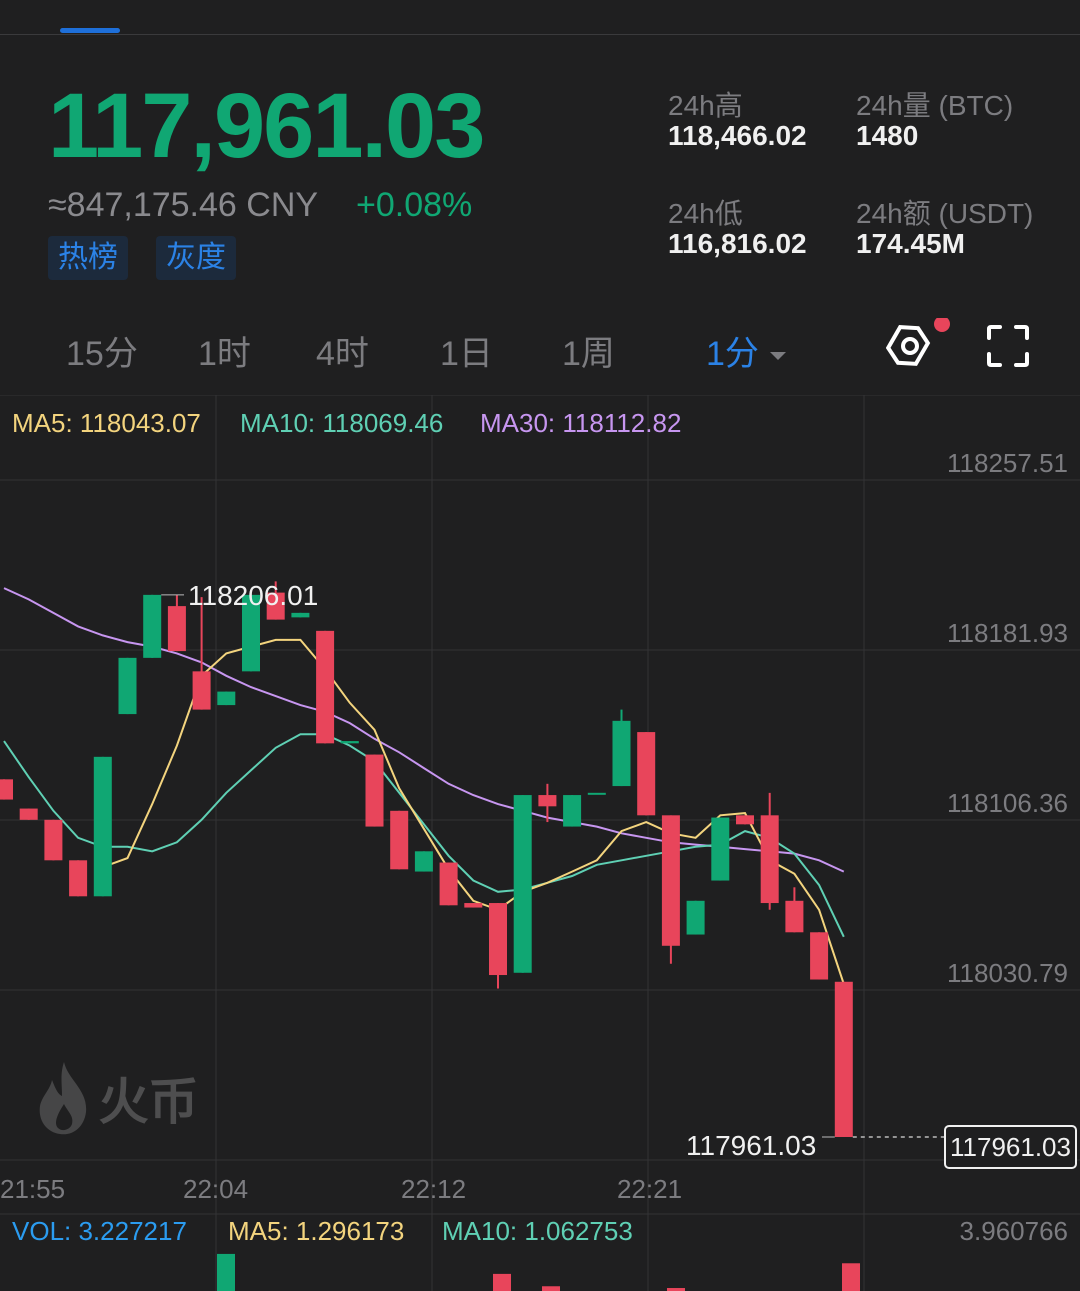 This screenshot has width=1080, height=1291. Describe the element at coordinates (102, 350) in the screenshot. I see `timeframe-15m: 15分` at that location.